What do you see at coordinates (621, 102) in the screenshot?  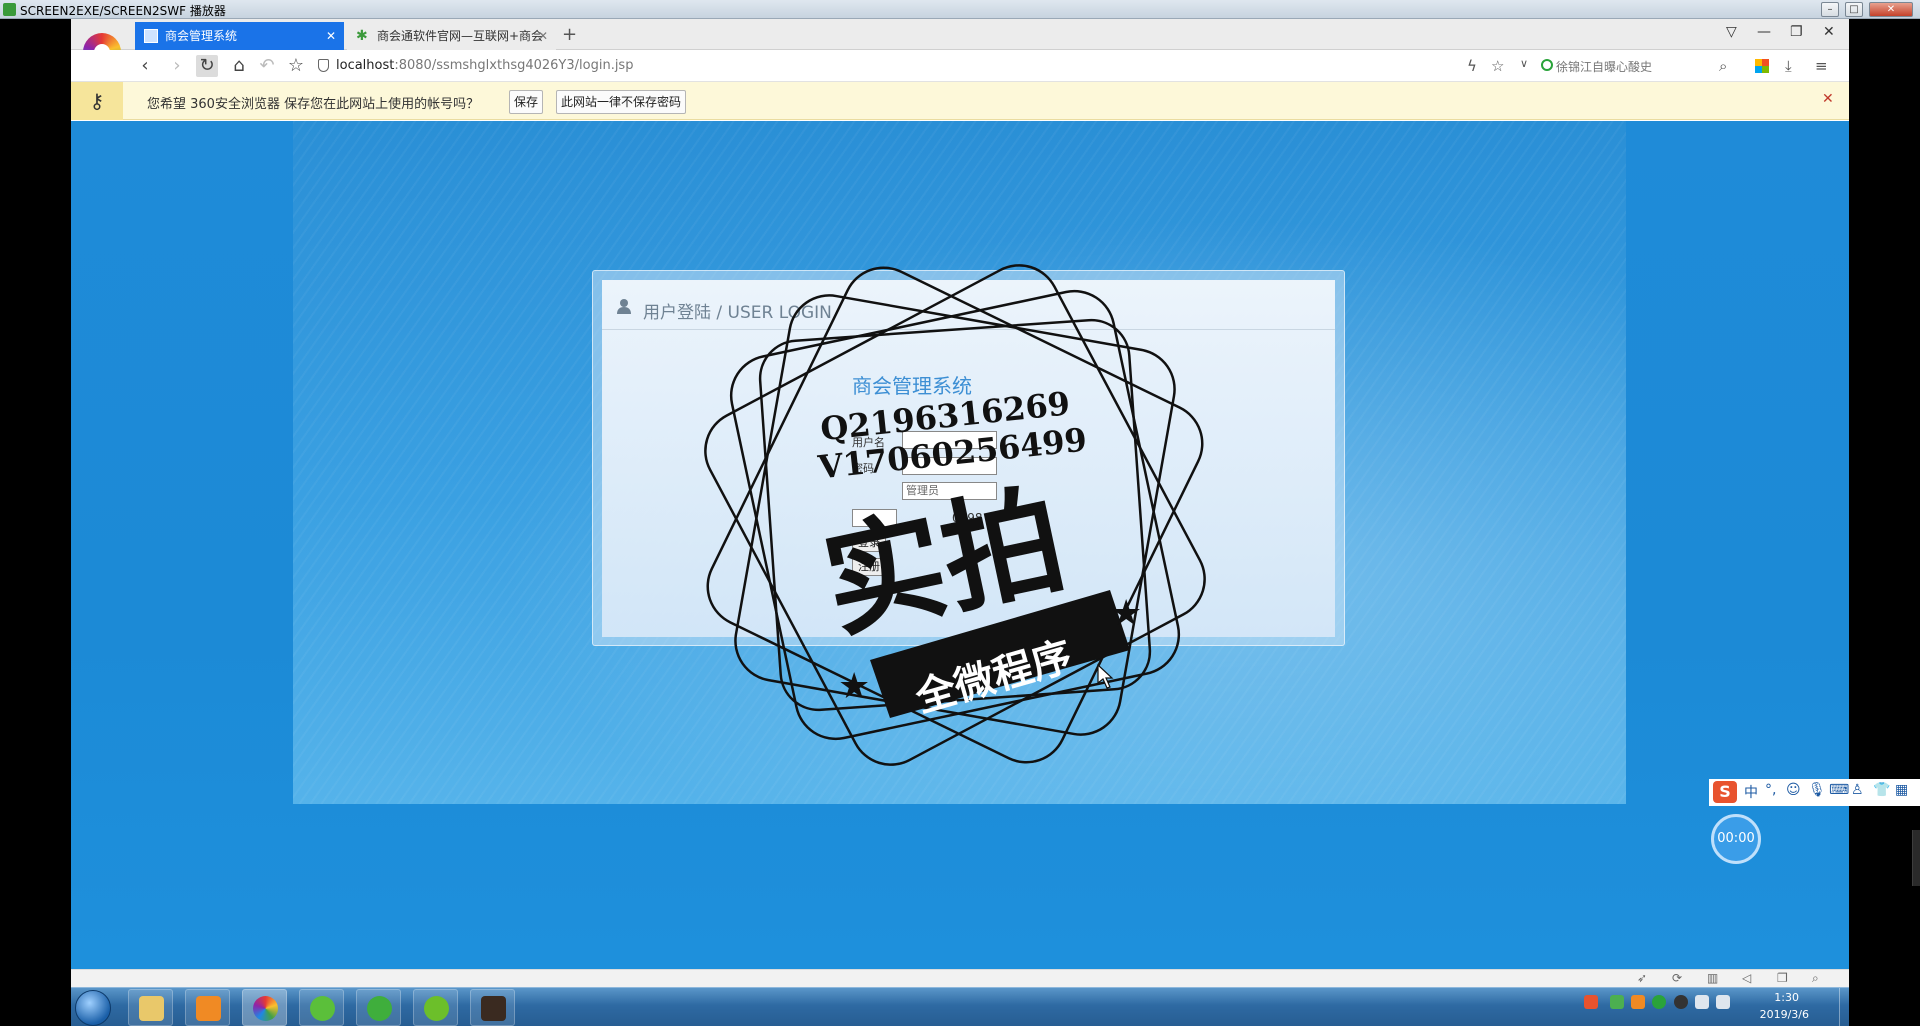 I see `never-save-button: 此网站一律不保存密码` at bounding box center [621, 102].